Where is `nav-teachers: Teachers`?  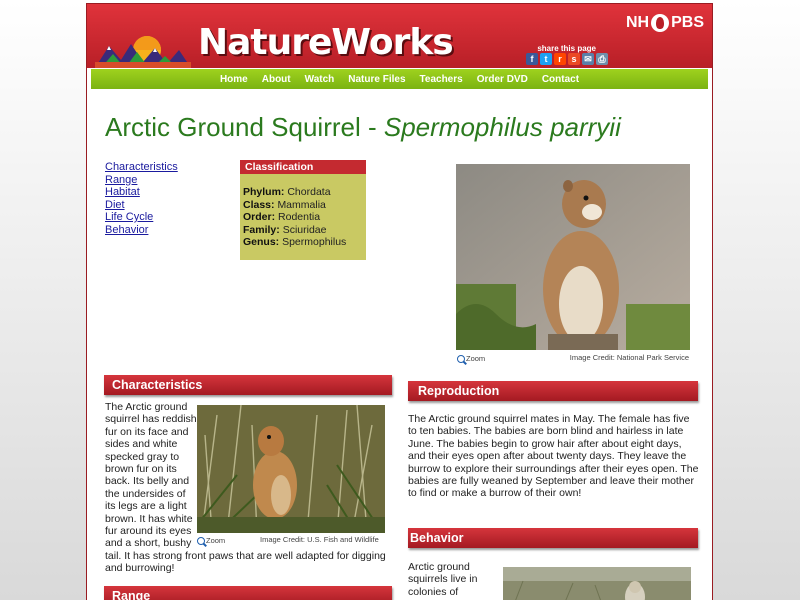 nav-teachers: Teachers is located at coordinates (441, 79).